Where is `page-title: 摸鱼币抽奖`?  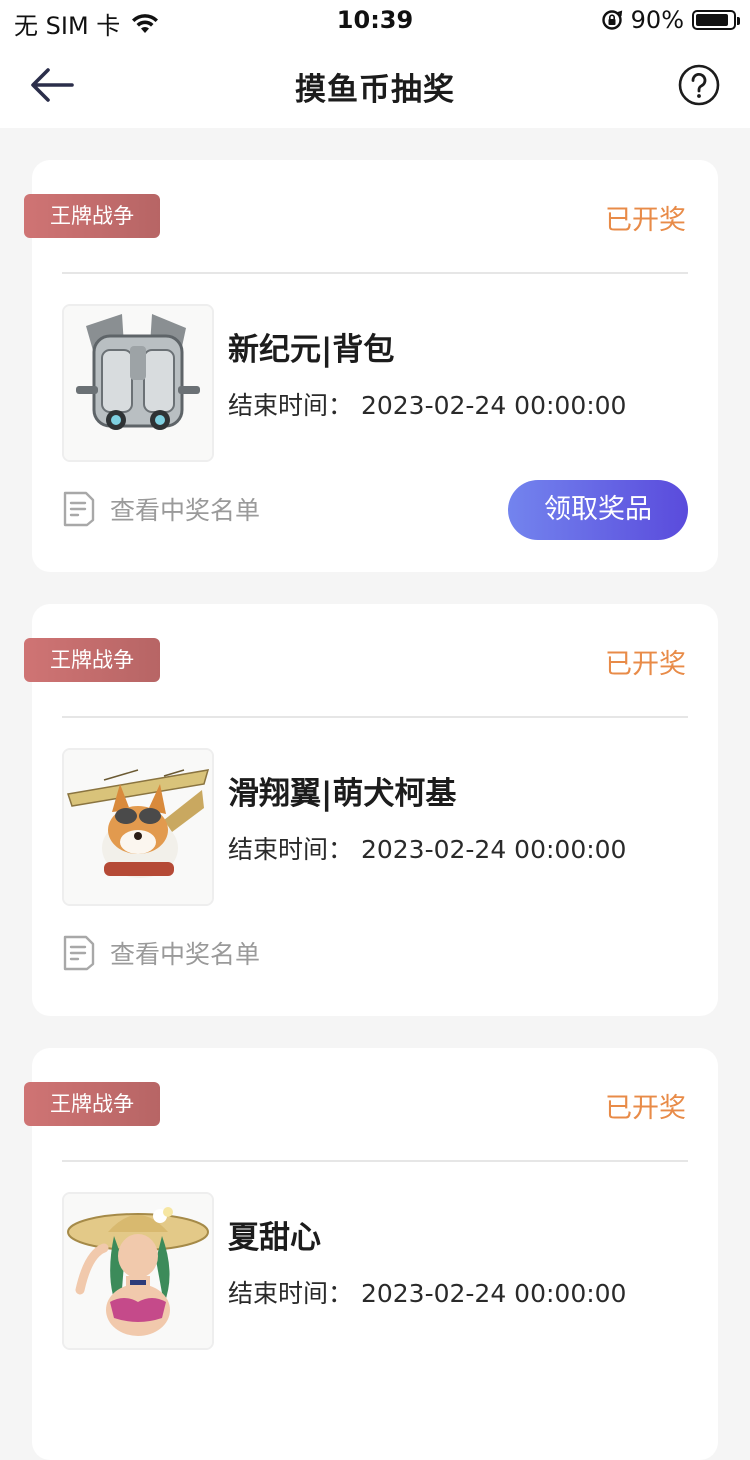
page-title: 摸鱼币抽奖 is located at coordinates (375, 90).